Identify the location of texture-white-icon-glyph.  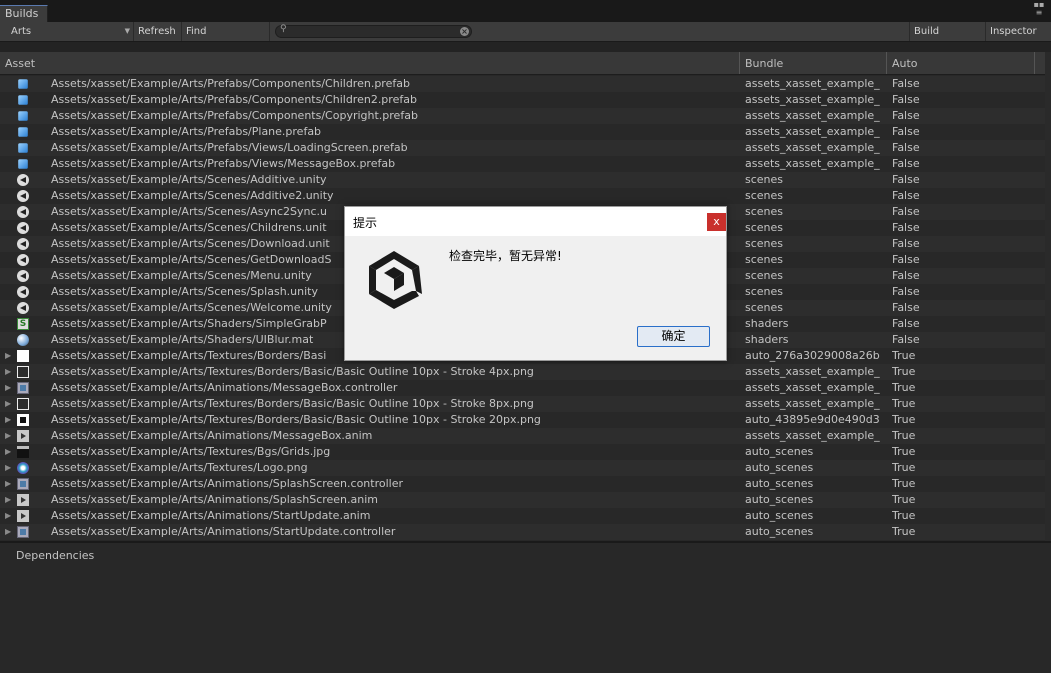
(23, 356).